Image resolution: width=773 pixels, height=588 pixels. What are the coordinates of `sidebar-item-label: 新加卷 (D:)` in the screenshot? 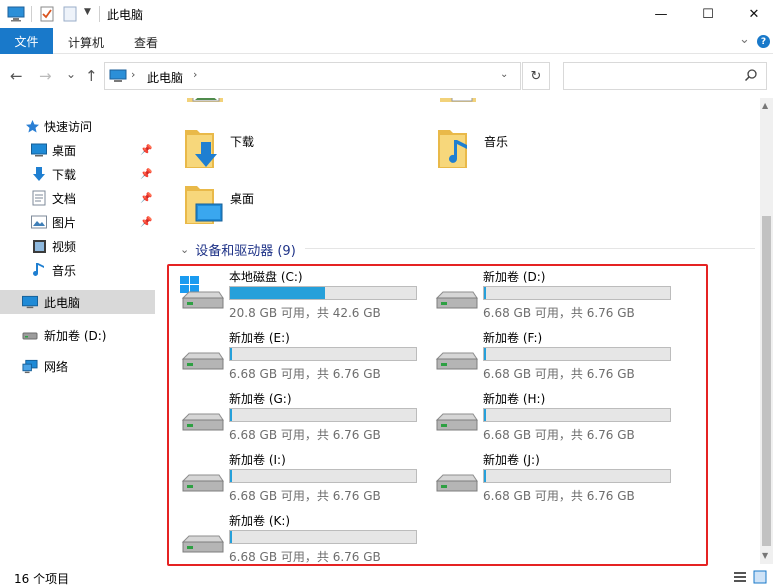 It's located at (75, 335).